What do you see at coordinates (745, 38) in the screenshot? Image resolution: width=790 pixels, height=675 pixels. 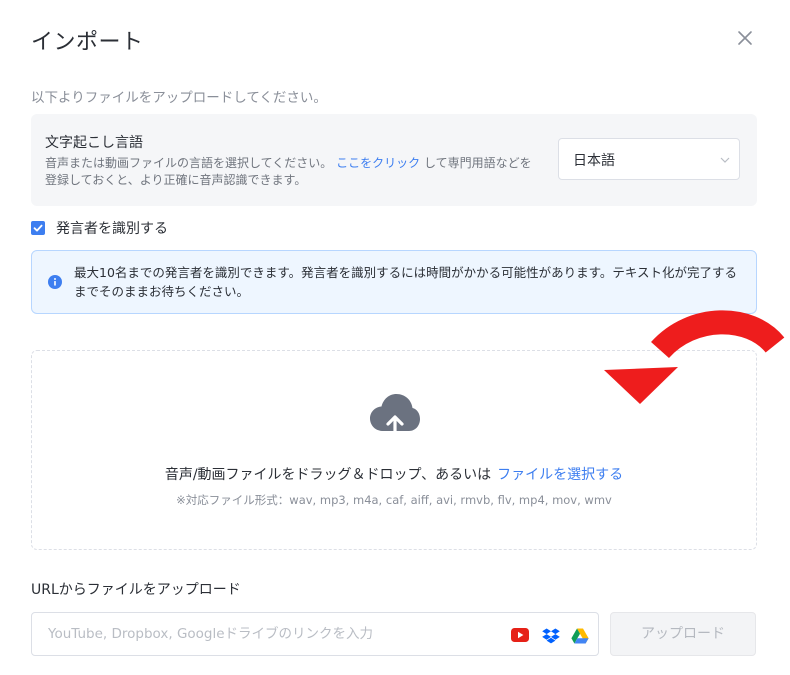 I see `close-icon` at bounding box center [745, 38].